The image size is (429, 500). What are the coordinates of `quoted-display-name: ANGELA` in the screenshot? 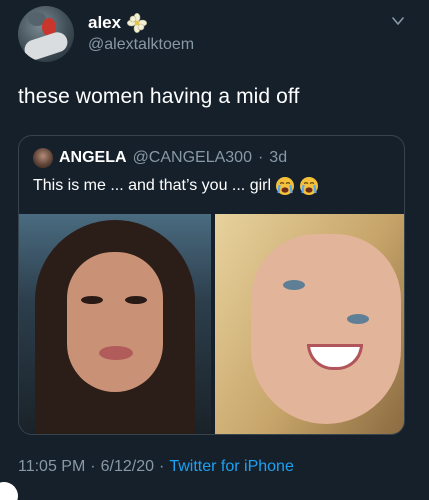 It's located at (93, 157).